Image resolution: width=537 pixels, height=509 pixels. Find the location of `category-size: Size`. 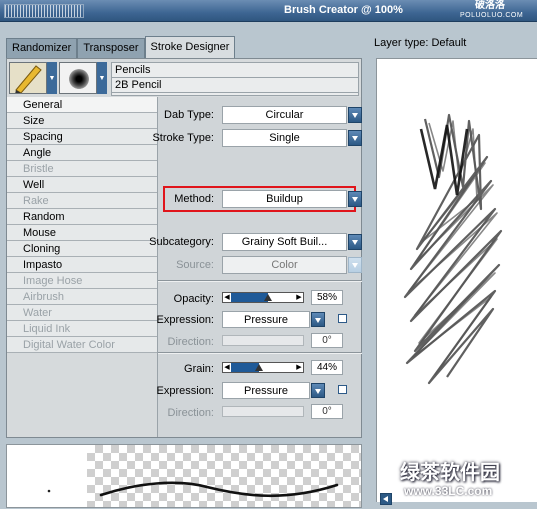

category-size: Size is located at coordinates (82, 121).